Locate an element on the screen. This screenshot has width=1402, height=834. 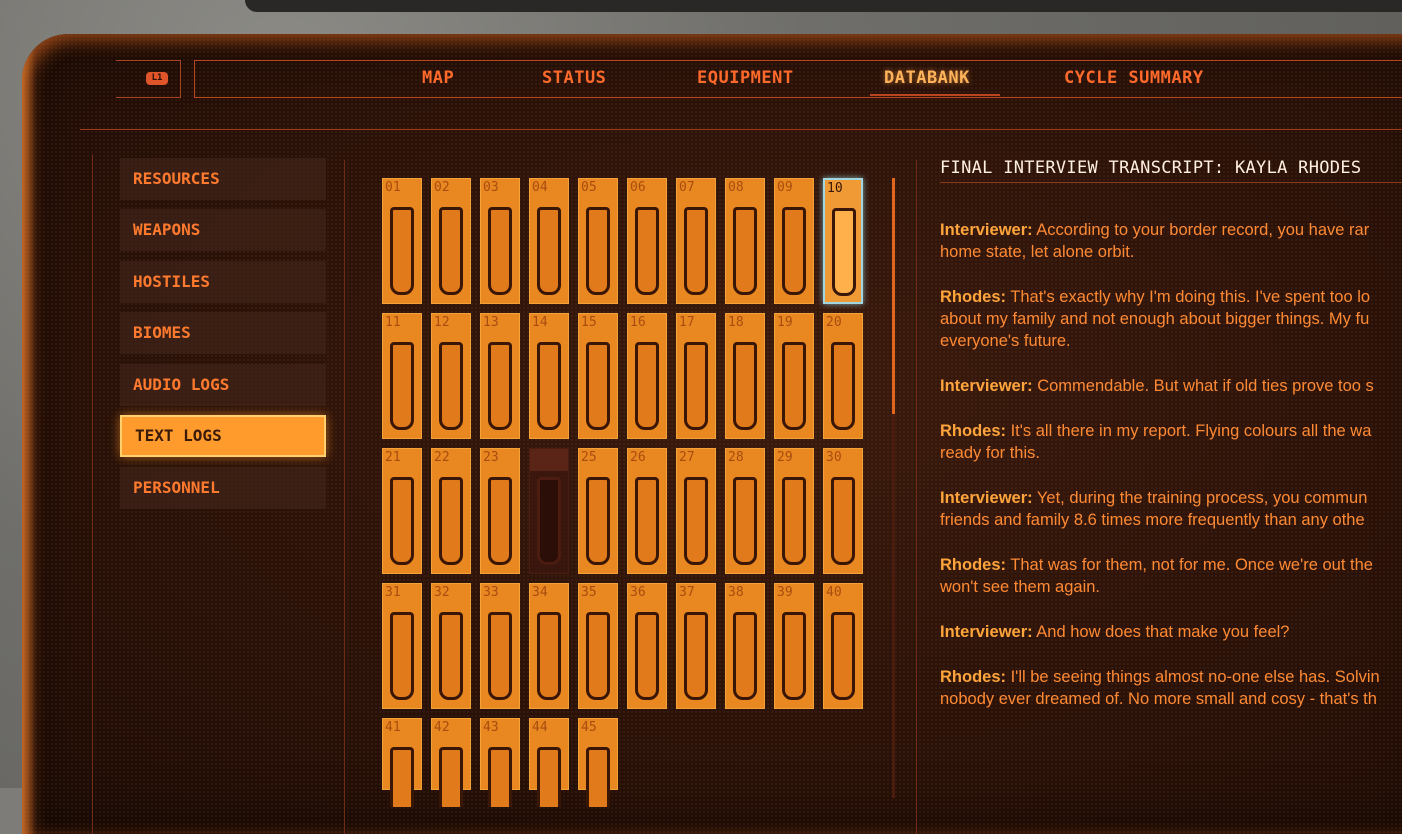
log-number: 43 is located at coordinates (491, 727).